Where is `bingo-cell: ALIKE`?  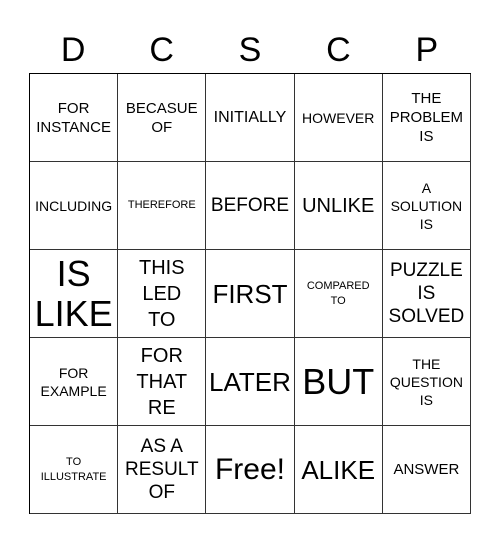 bingo-cell: ALIKE is located at coordinates (338, 470).